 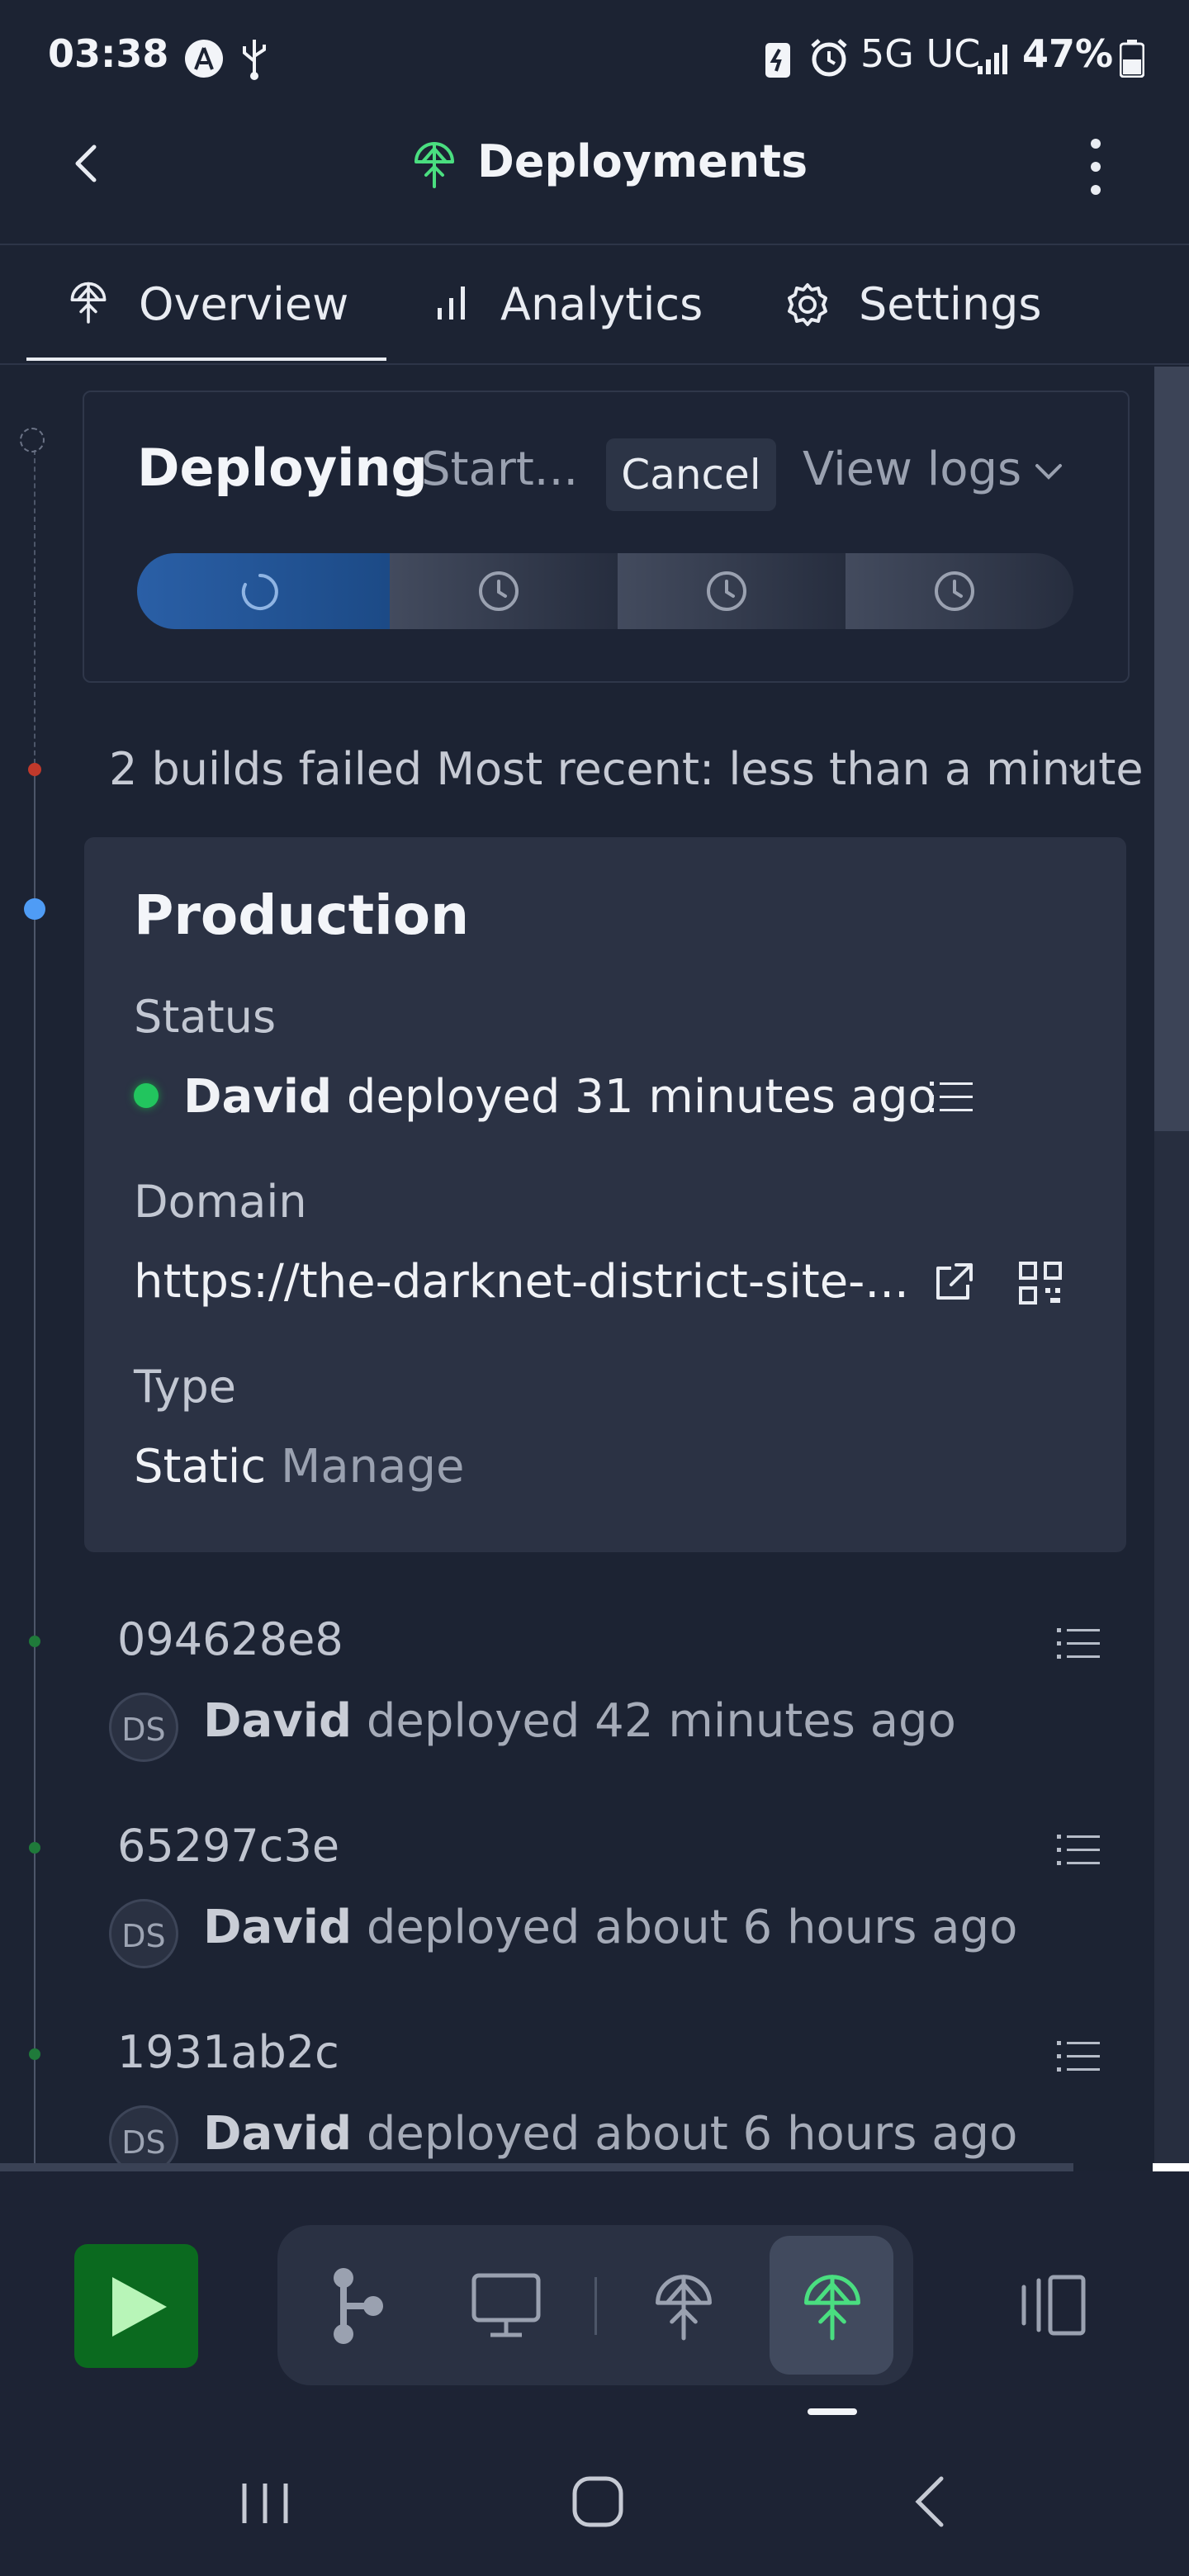 What do you see at coordinates (35, 1469) in the screenshot?
I see `timeline-line` at bounding box center [35, 1469].